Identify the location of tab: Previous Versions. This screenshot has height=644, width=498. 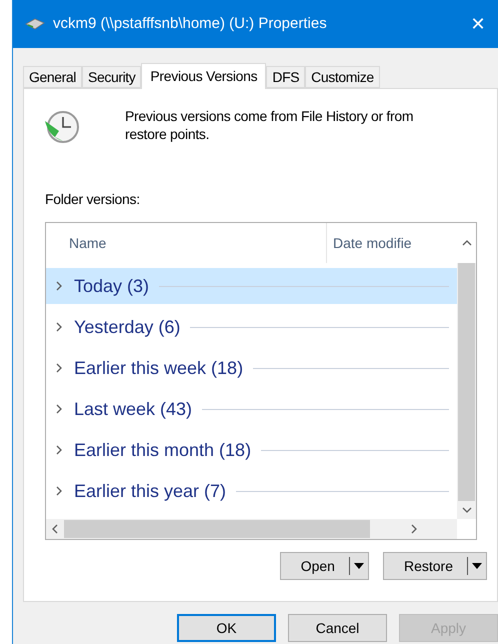
(203, 76).